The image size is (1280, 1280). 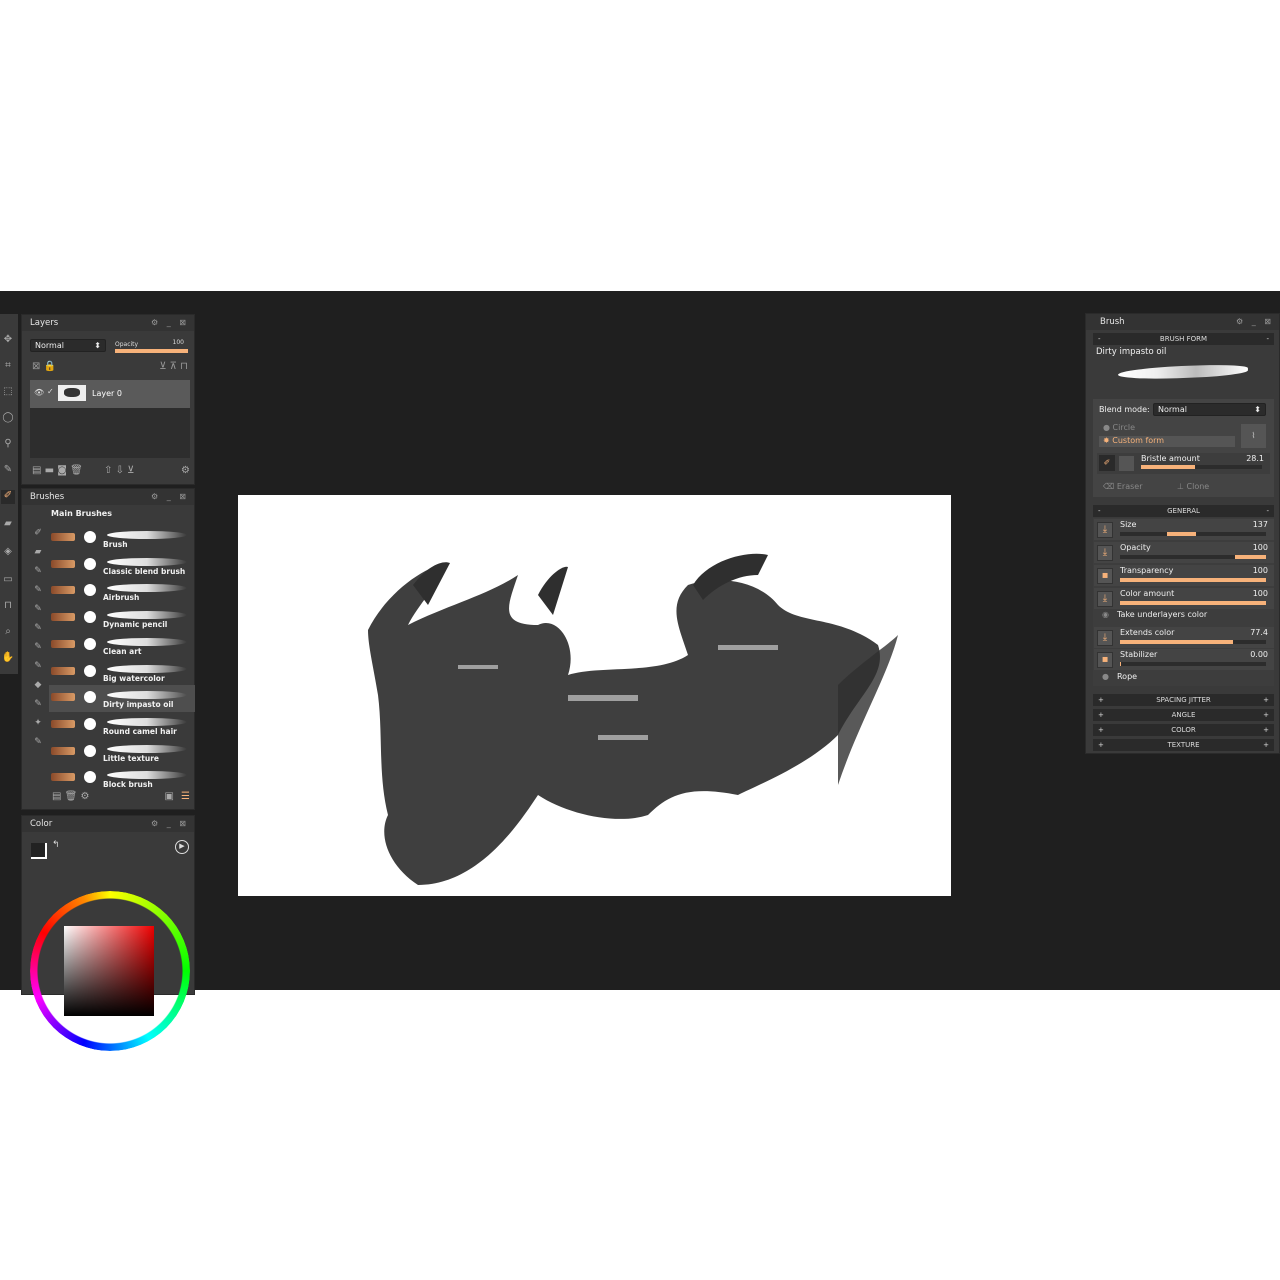 I want to click on visibility-icon: 👁, so click(x=39, y=392).